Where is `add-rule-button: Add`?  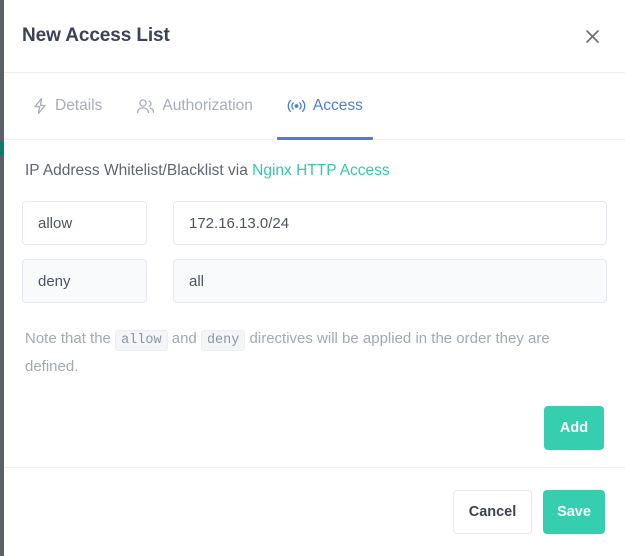
add-rule-button: Add is located at coordinates (574, 428).